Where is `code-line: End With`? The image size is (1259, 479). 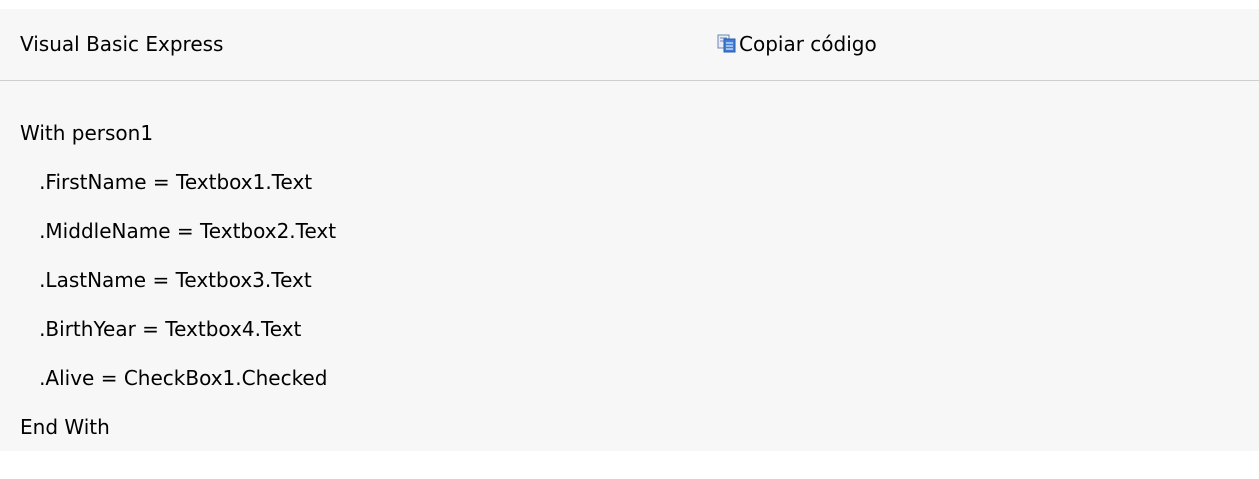 code-line: End With is located at coordinates (65, 427).